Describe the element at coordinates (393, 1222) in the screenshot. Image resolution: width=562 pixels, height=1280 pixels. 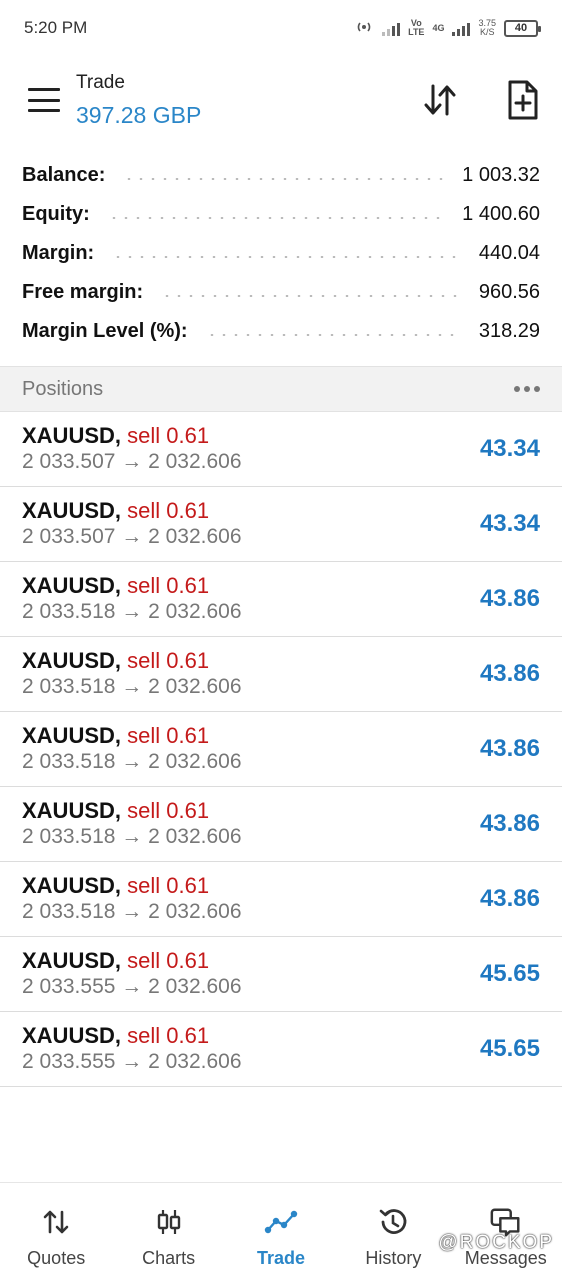
I see `history-clock-icon` at that location.